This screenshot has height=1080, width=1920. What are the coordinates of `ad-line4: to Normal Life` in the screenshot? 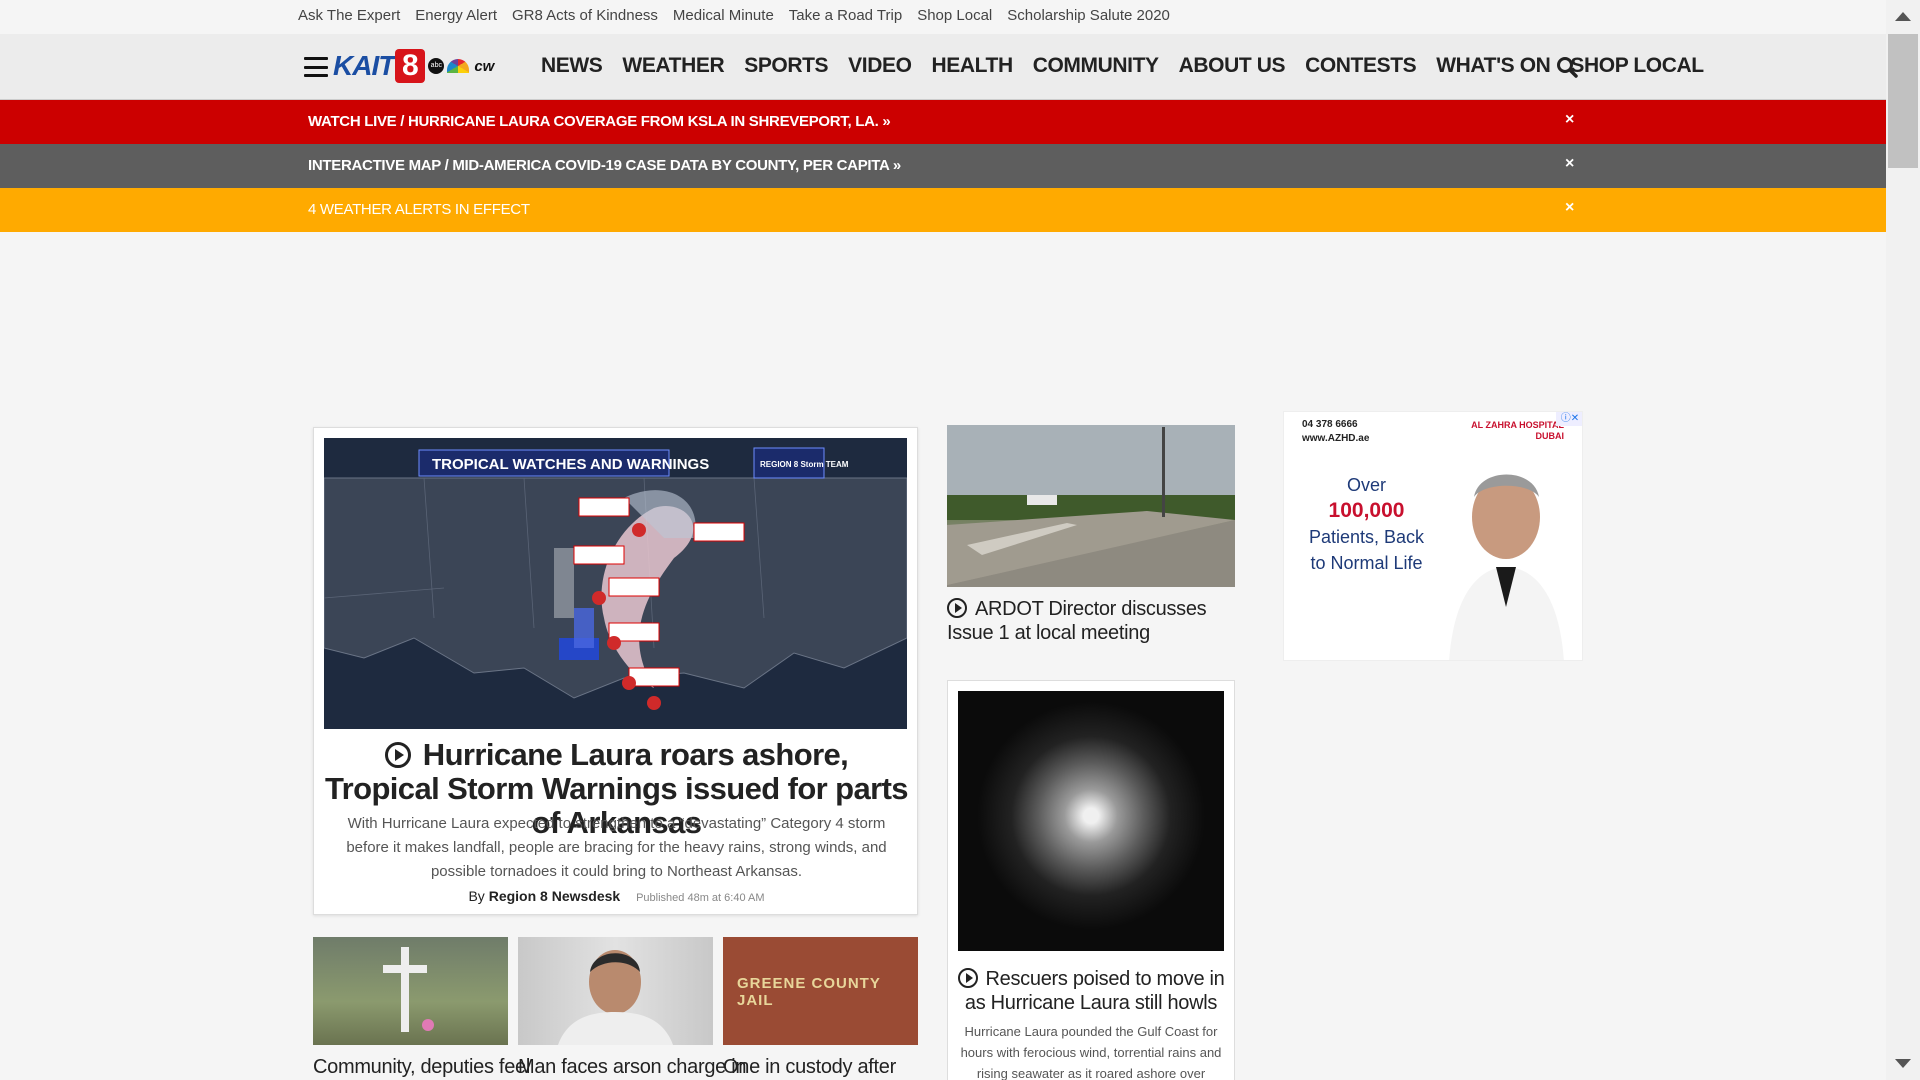 It's located at (1366, 563).